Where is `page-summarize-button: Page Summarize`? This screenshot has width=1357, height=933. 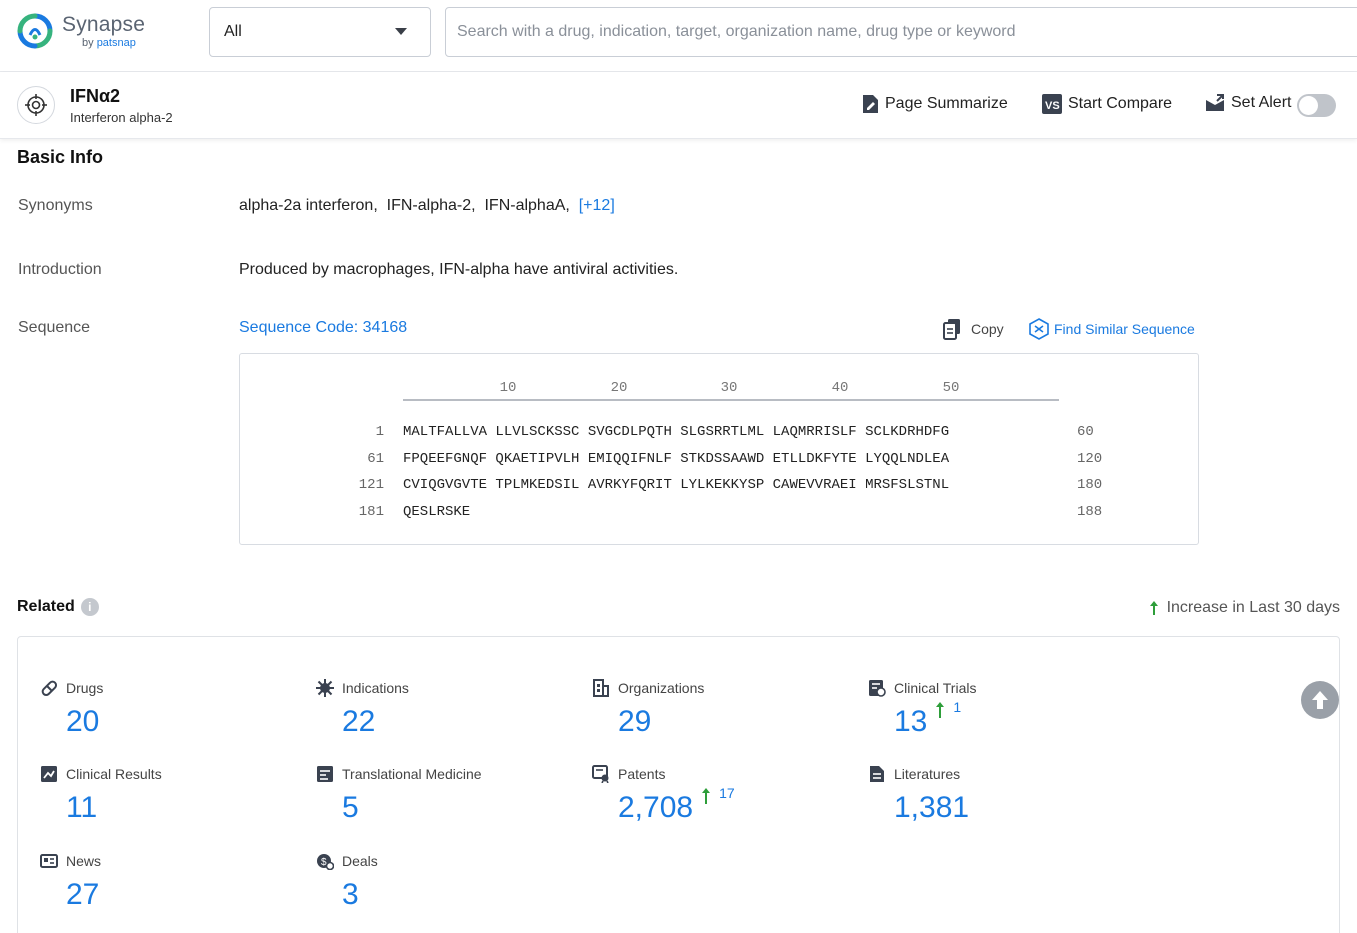 page-summarize-button: Page Summarize is located at coordinates (934, 104).